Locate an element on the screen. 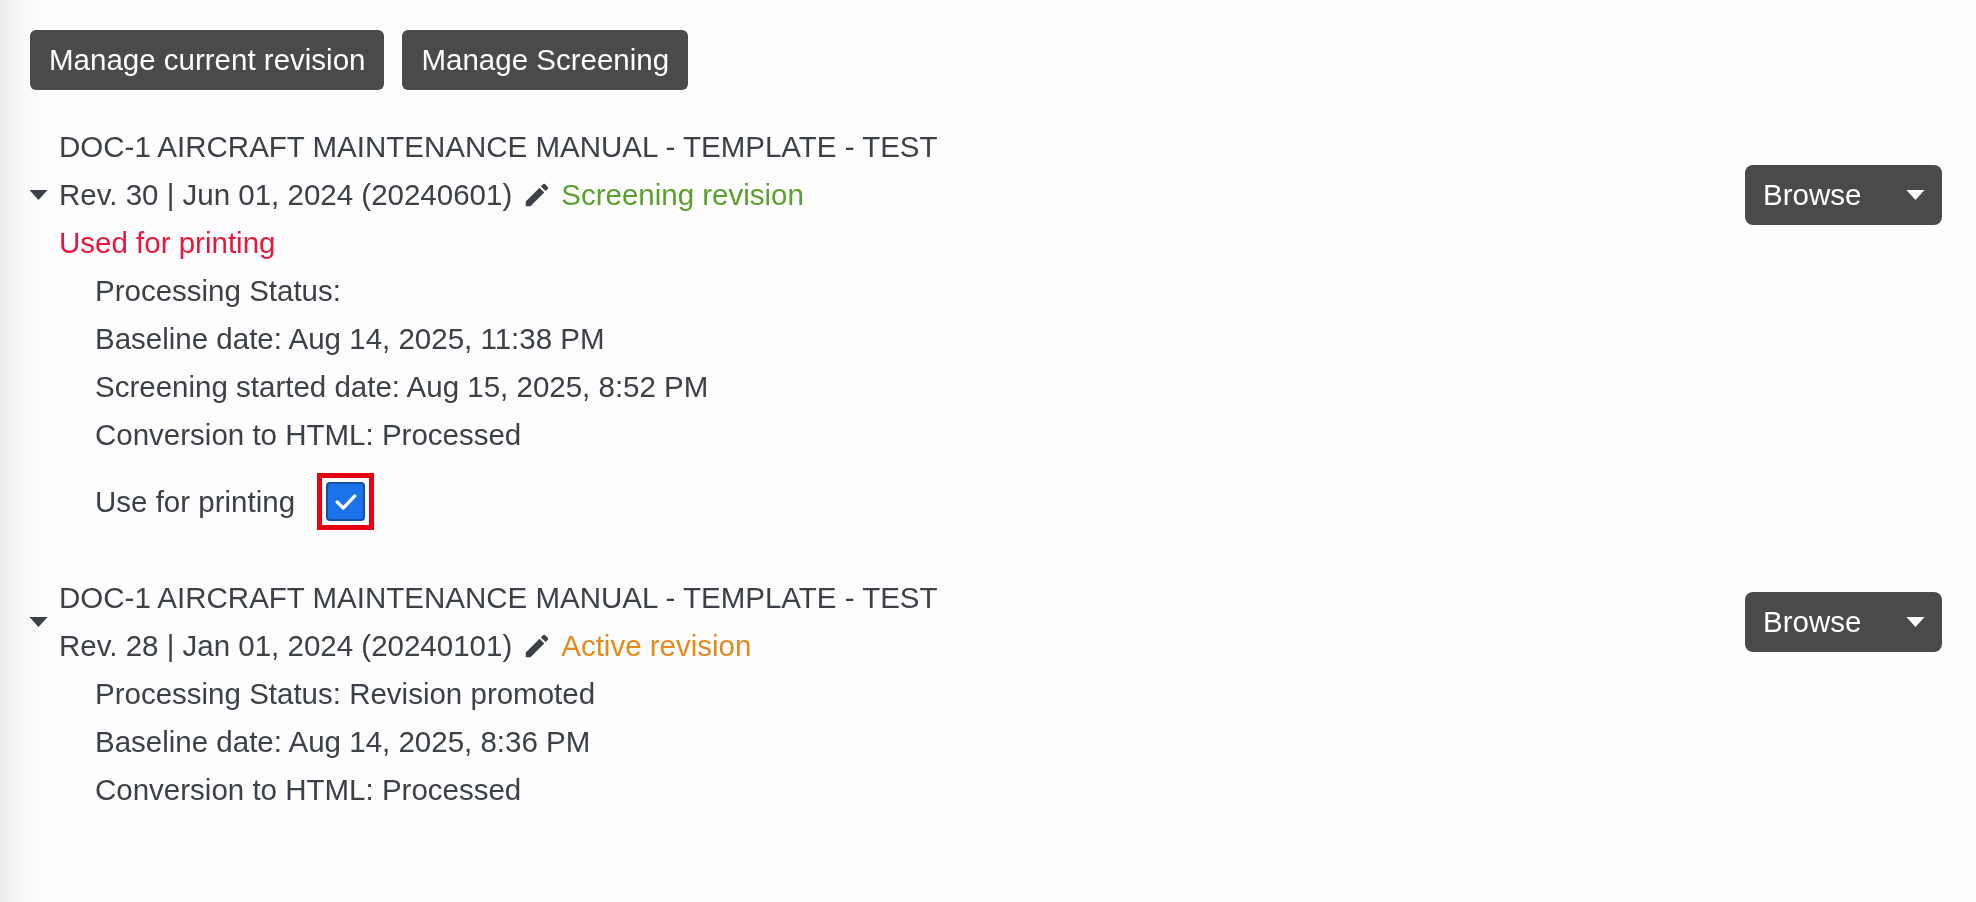  revision-status: Screening revision is located at coordinates (682, 195).